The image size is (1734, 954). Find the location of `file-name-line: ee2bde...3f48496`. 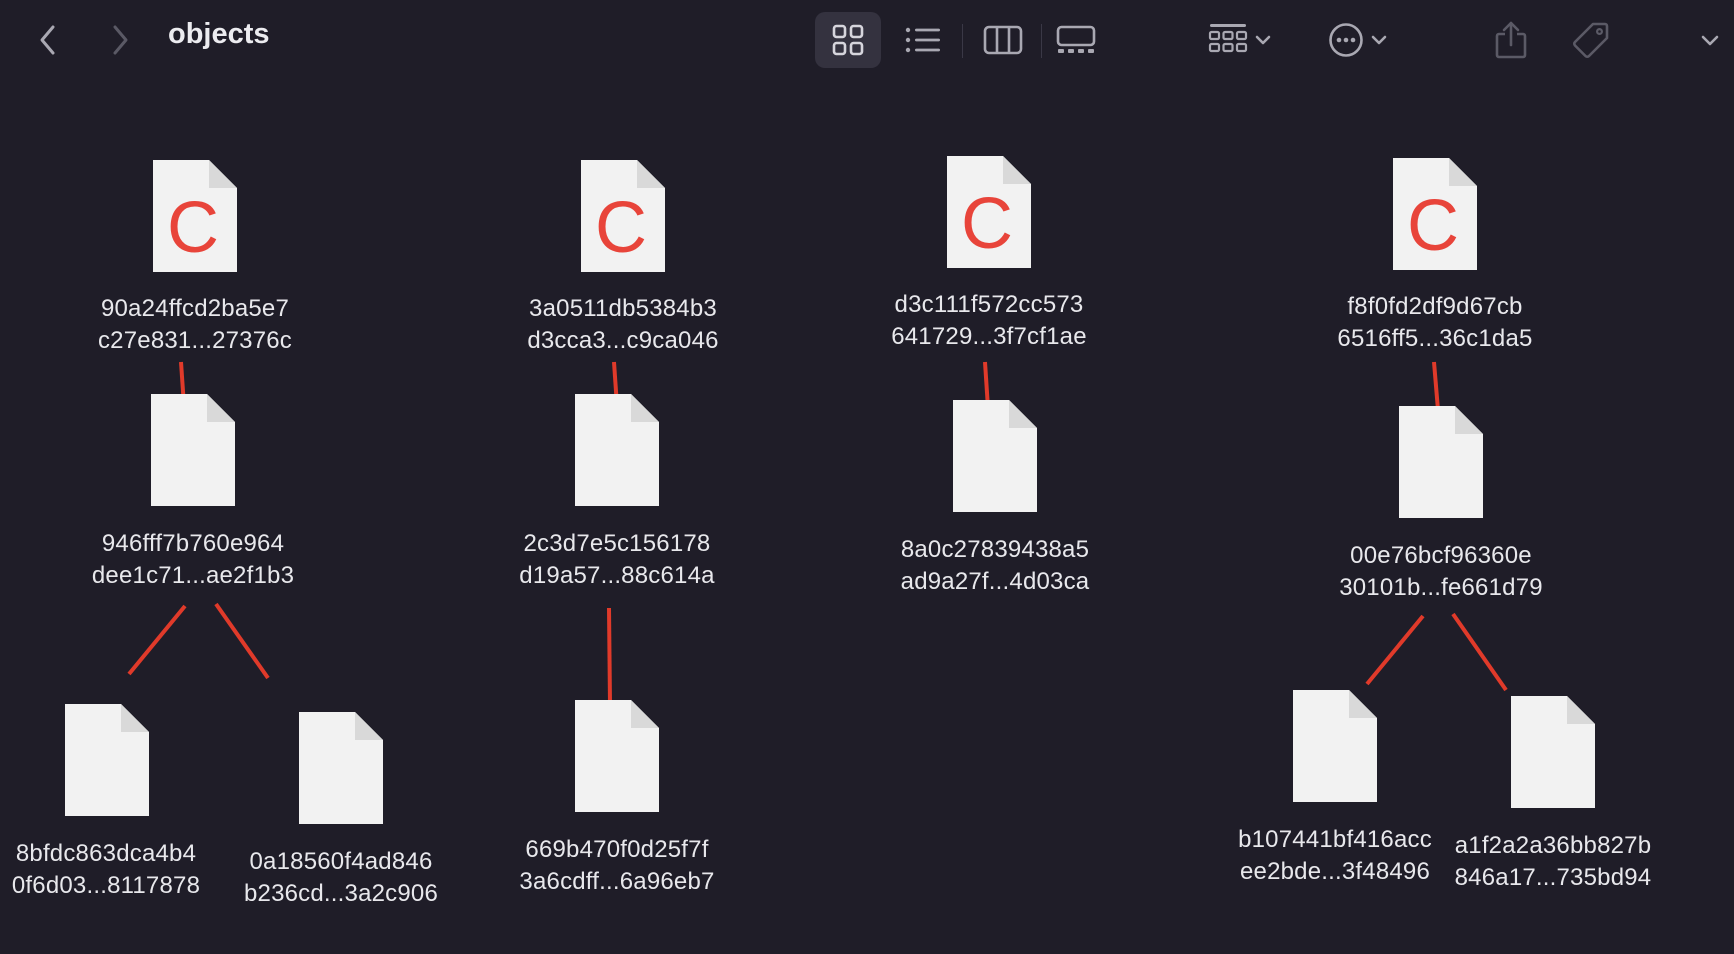

file-name-line: ee2bde...3f48496 is located at coordinates (1335, 871).